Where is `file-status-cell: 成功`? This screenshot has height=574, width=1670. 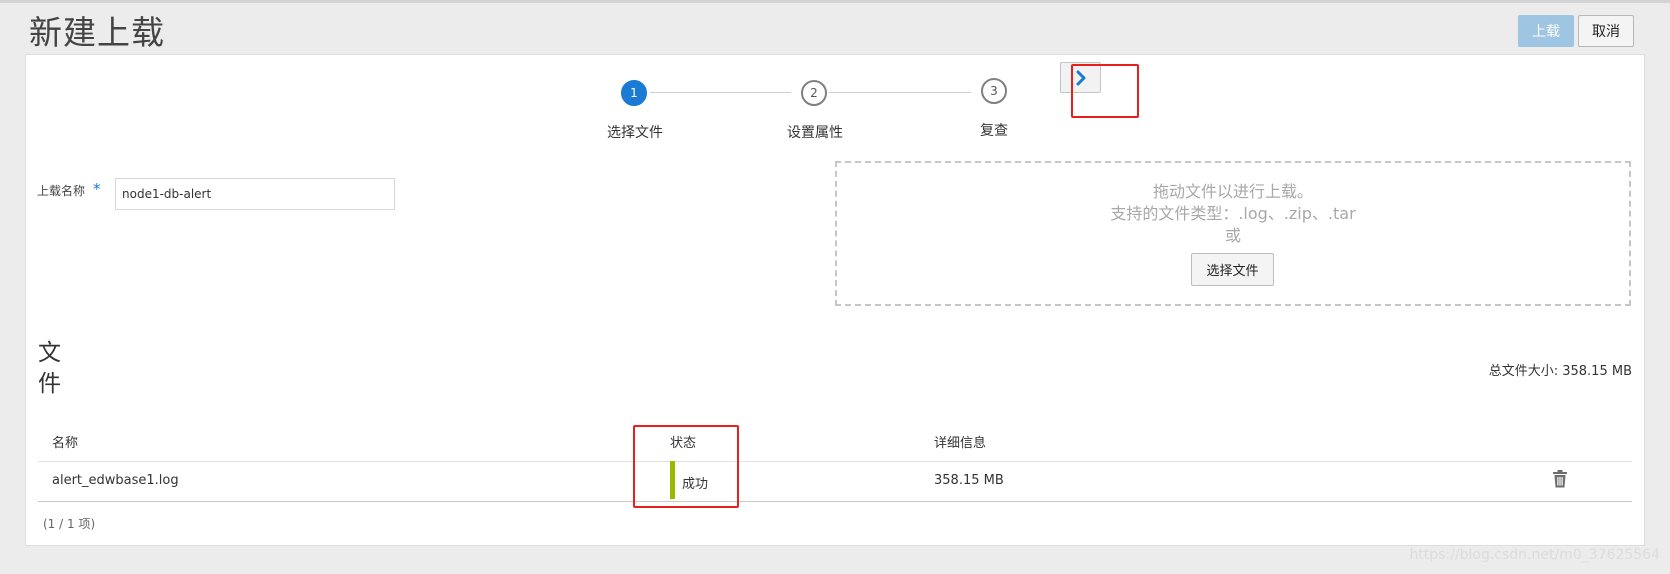
file-status-cell: 成功 is located at coordinates (695, 484).